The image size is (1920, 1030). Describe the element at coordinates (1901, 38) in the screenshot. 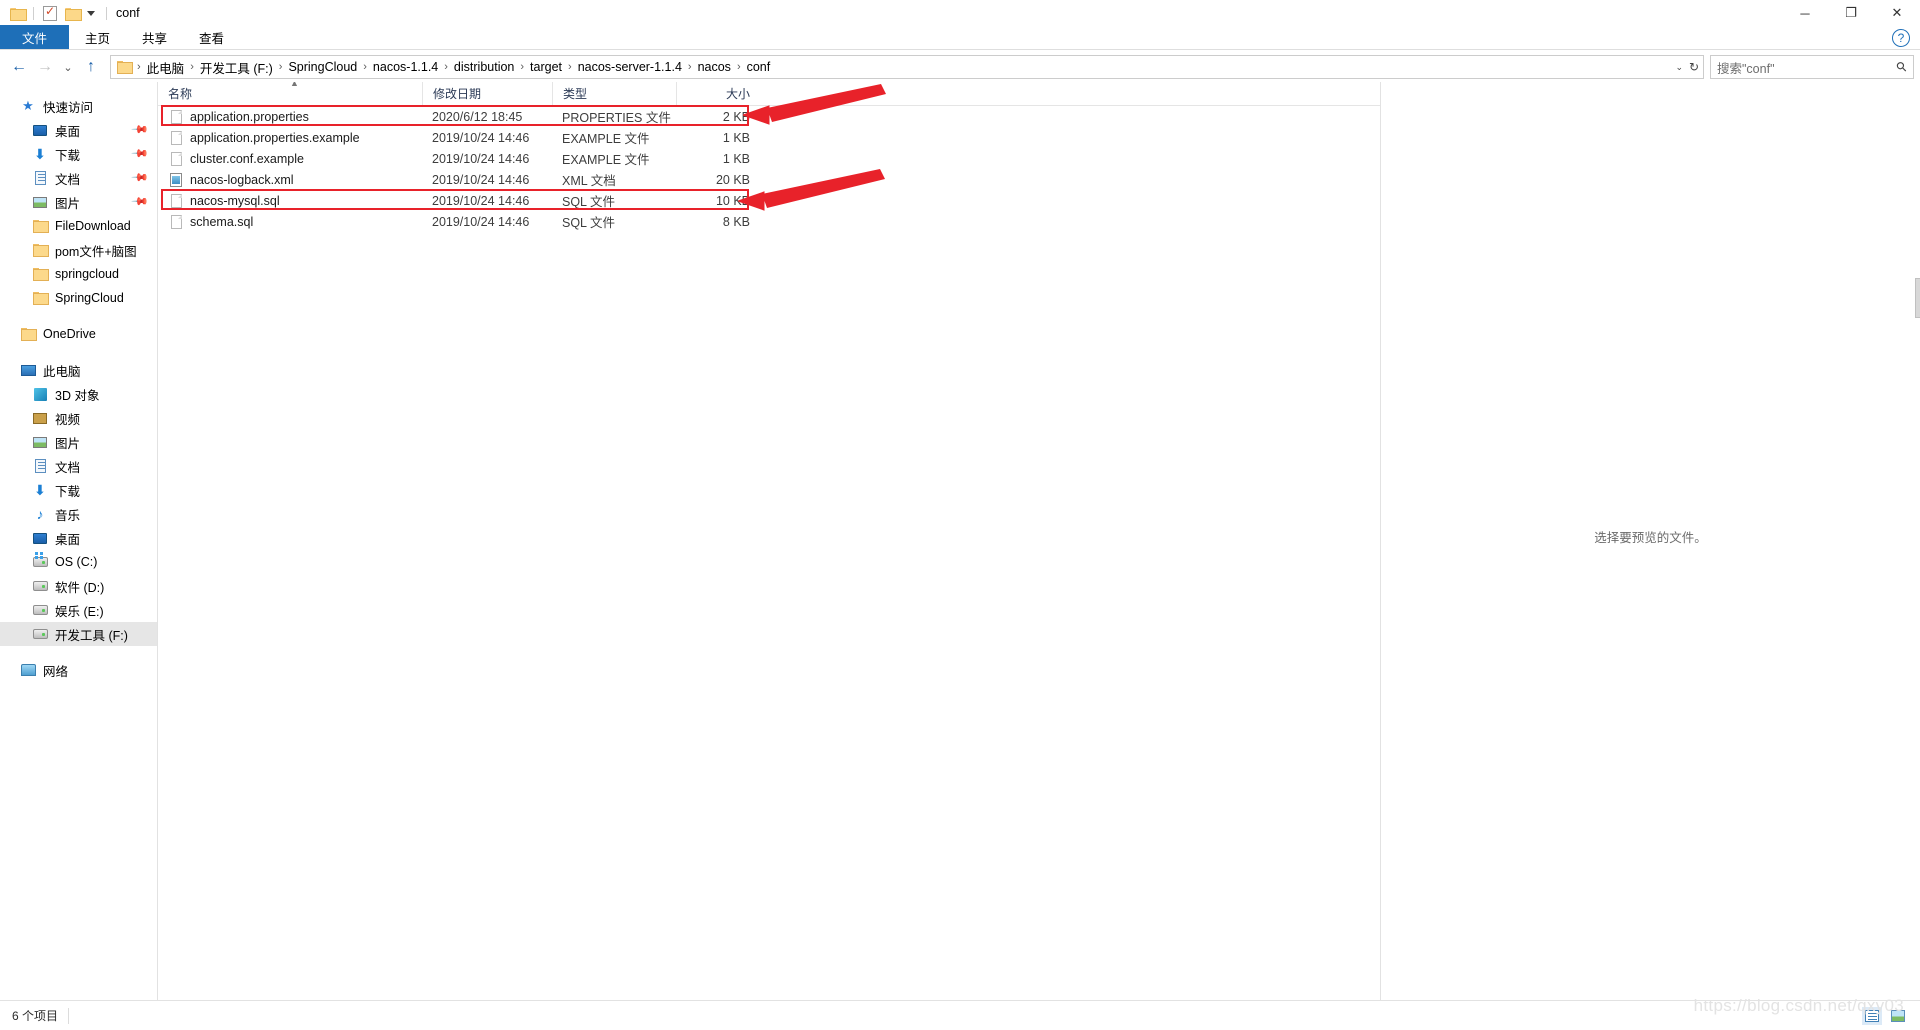

I see `help-icon: ?` at that location.